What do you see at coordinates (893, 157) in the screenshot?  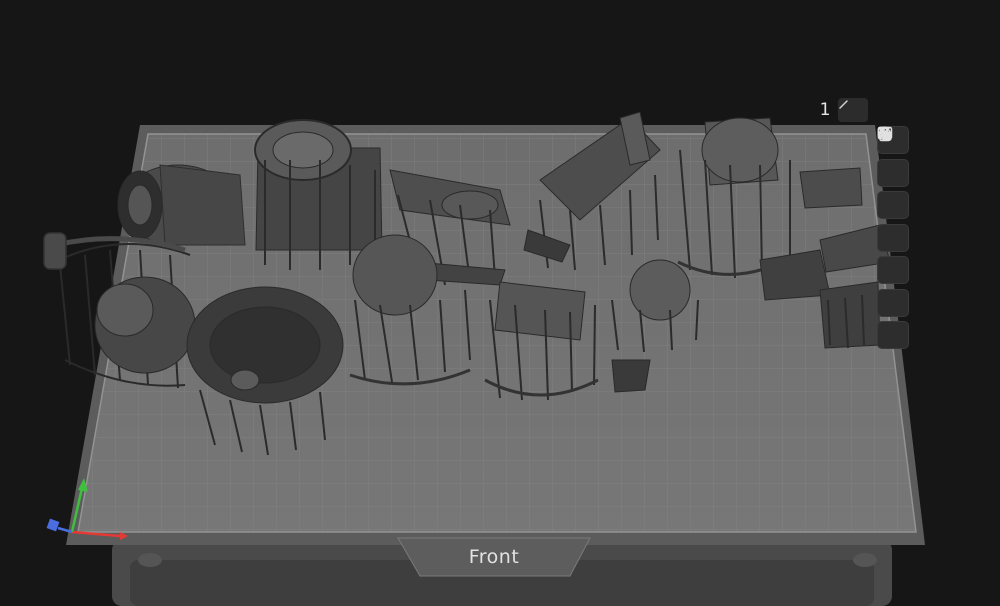 I see `rotate-view-button` at bounding box center [893, 157].